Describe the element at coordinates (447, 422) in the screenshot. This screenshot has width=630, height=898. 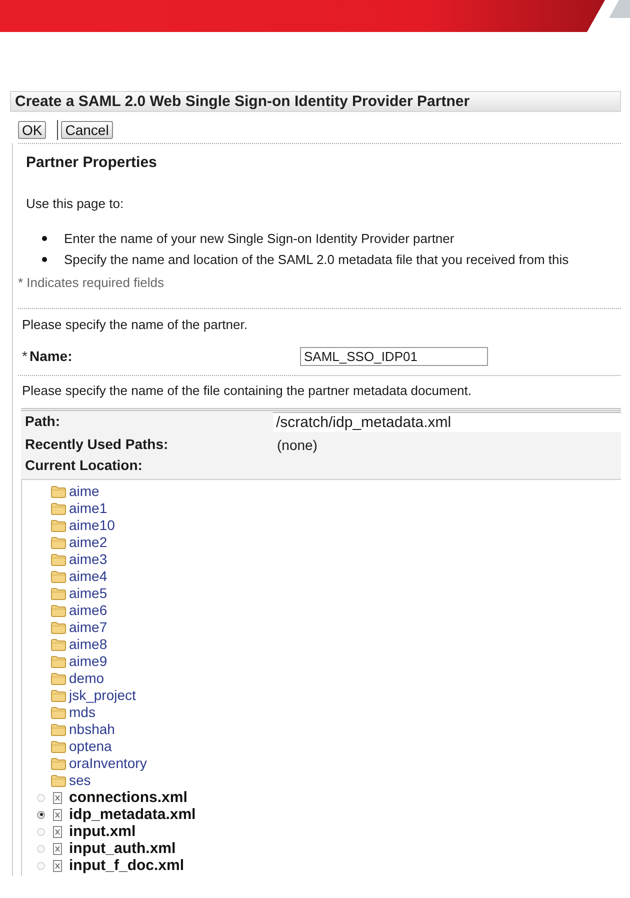
I see `path-input: /scratch/idp_metadata.xml` at that location.